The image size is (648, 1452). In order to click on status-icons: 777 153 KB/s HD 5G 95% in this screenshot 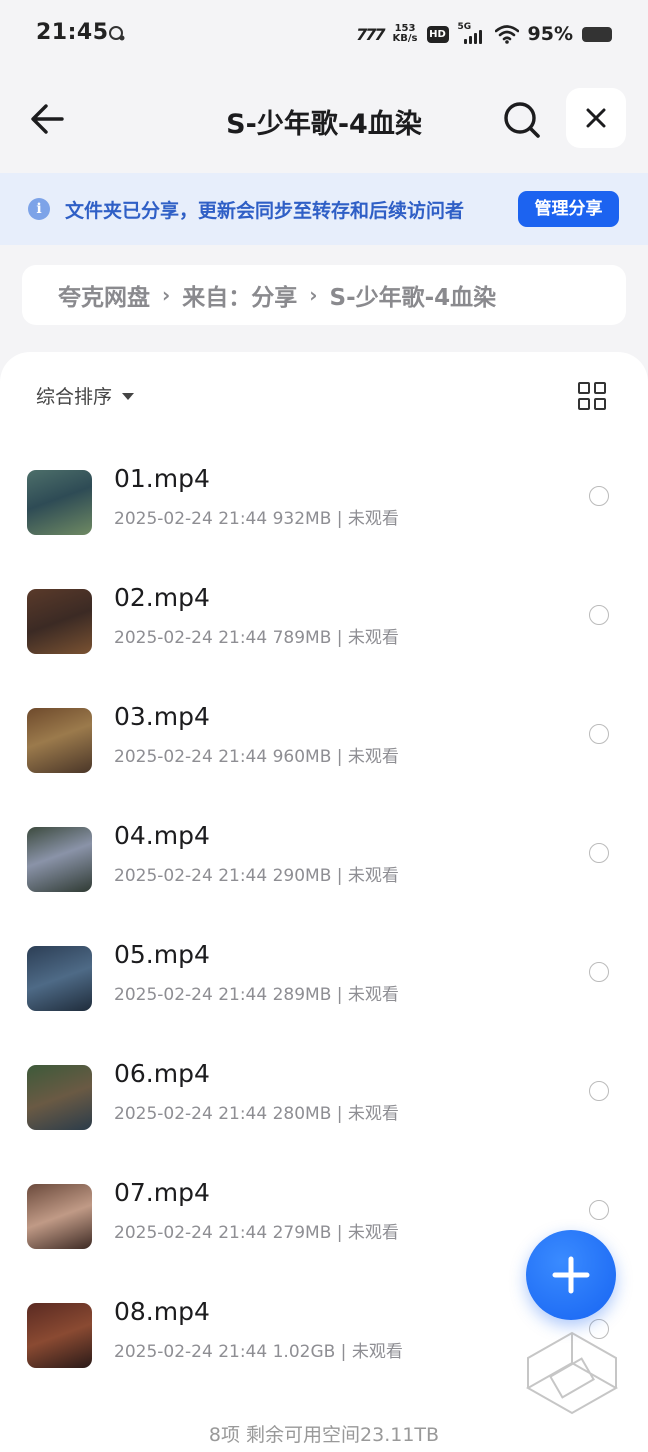, I will do `click(484, 34)`.